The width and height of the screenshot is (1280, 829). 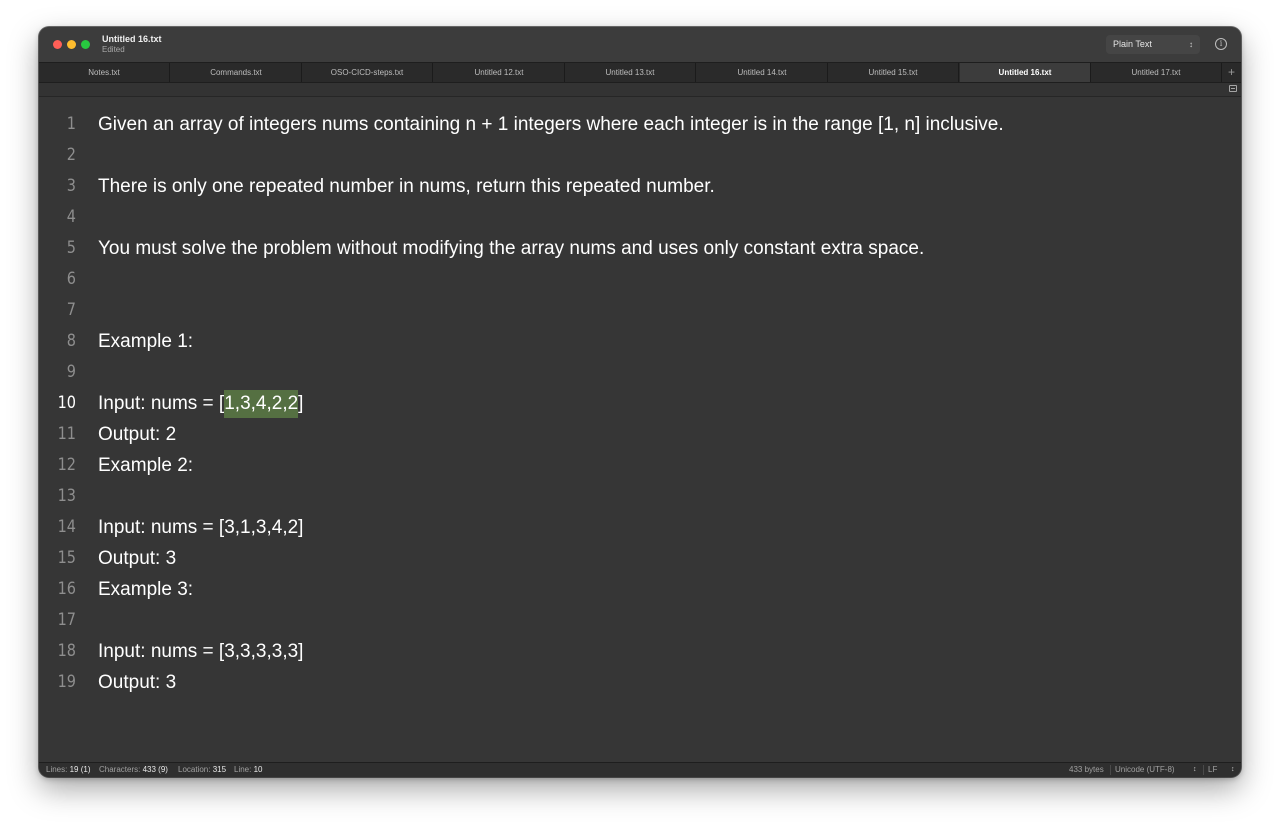 I want to click on editor-line: 19 Output: 3, so click(x=640, y=682).